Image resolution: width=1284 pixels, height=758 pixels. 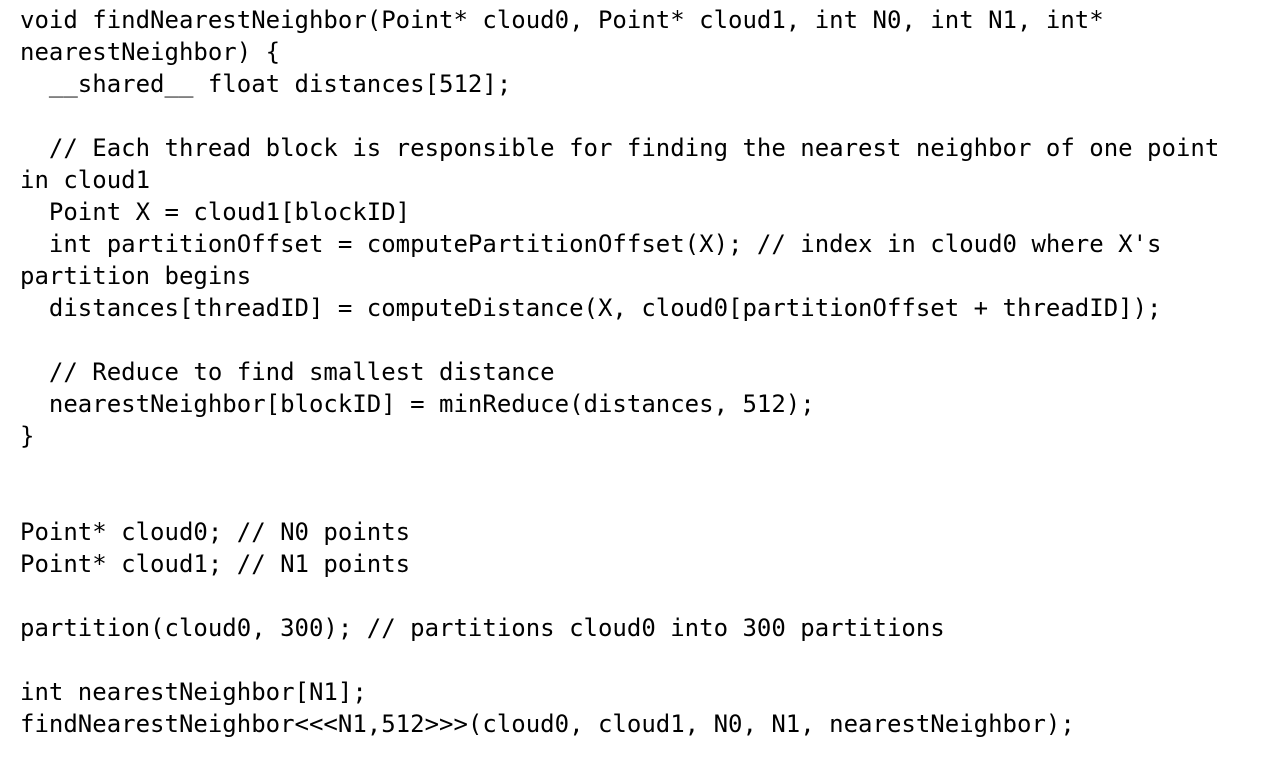 What do you see at coordinates (266, 84) in the screenshot?
I see `code-line: __shared__ float distances[512];` at bounding box center [266, 84].